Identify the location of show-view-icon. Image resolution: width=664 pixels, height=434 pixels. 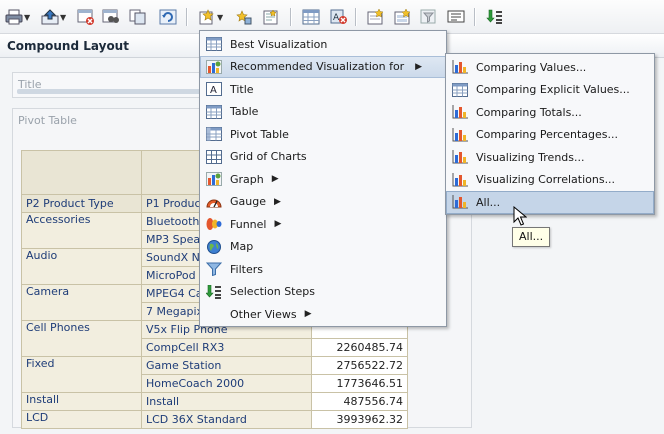
(110, 16).